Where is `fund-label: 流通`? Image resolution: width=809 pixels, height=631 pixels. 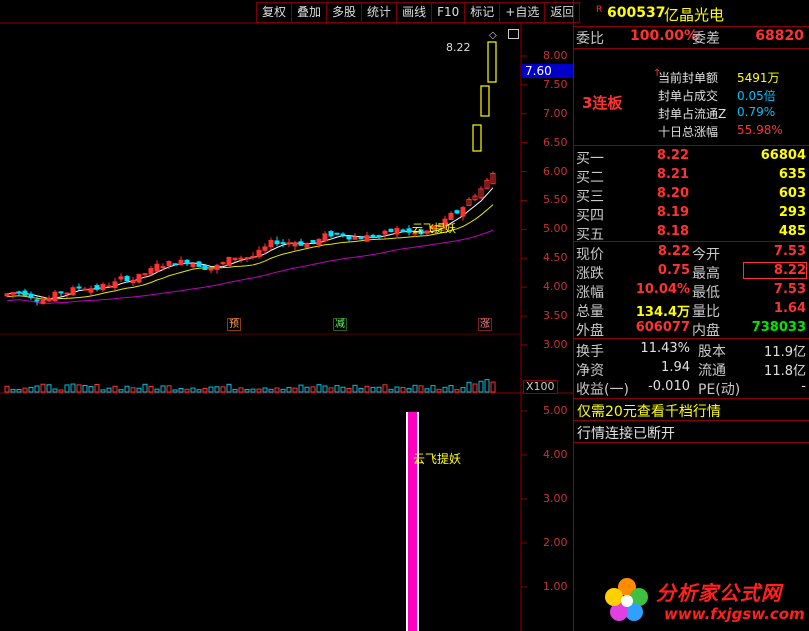
fund-label: 流通 is located at coordinates (712, 371).